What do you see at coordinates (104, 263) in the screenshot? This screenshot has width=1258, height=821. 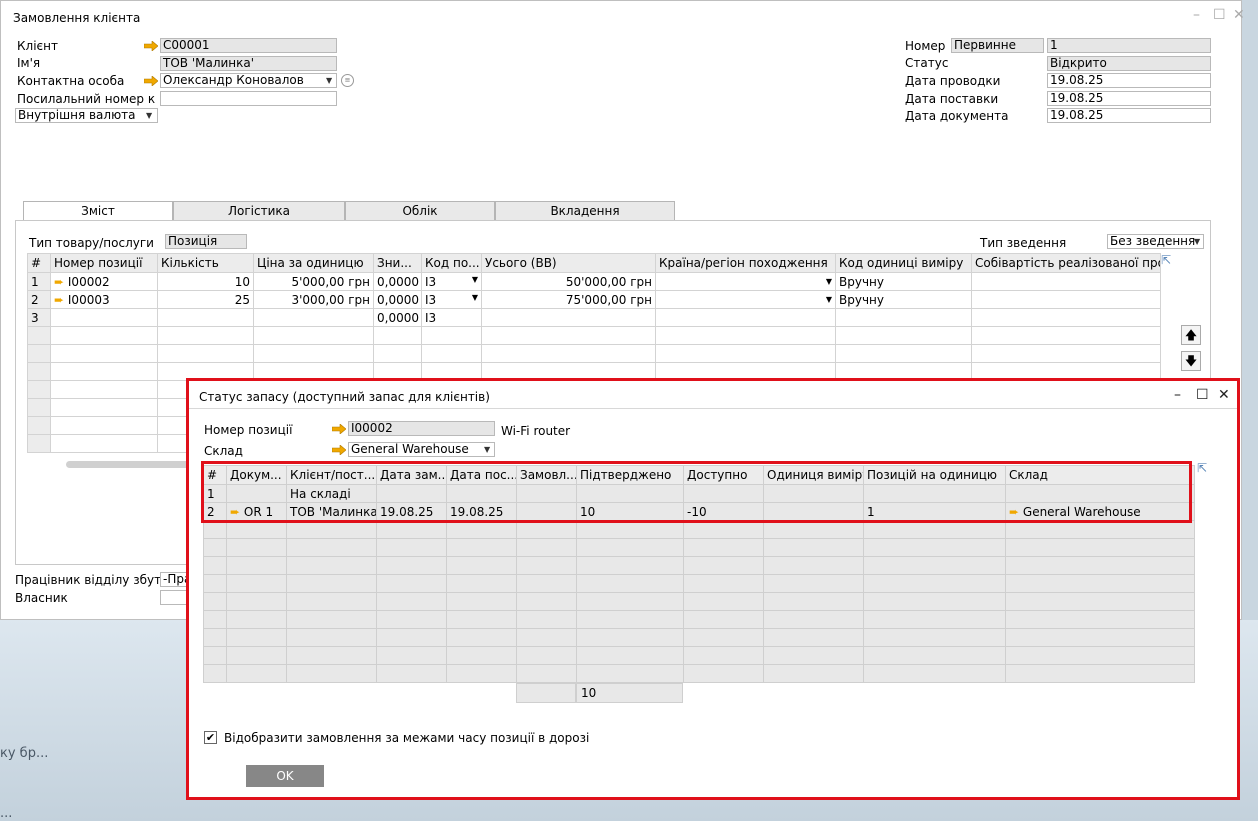 I see `column-header: Номер позиції` at bounding box center [104, 263].